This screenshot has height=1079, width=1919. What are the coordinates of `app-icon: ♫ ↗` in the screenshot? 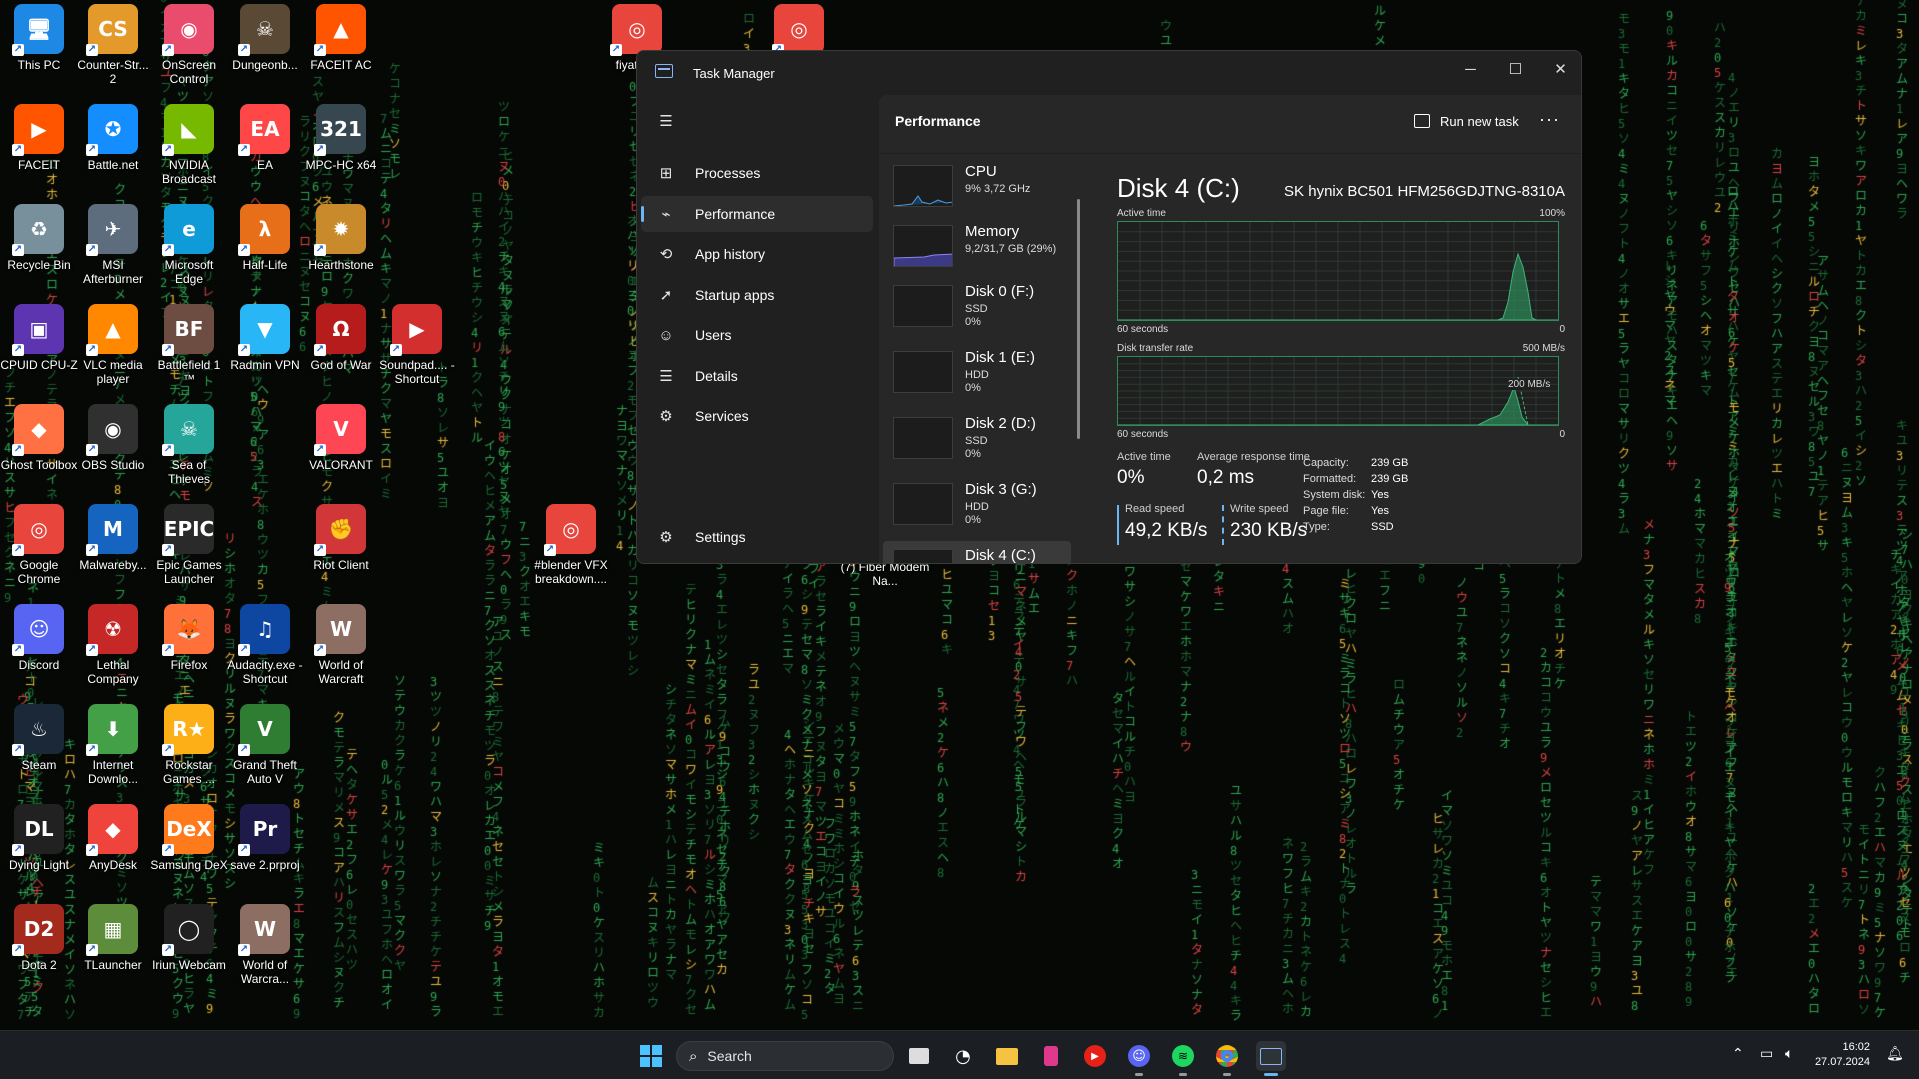 It's located at (264, 630).